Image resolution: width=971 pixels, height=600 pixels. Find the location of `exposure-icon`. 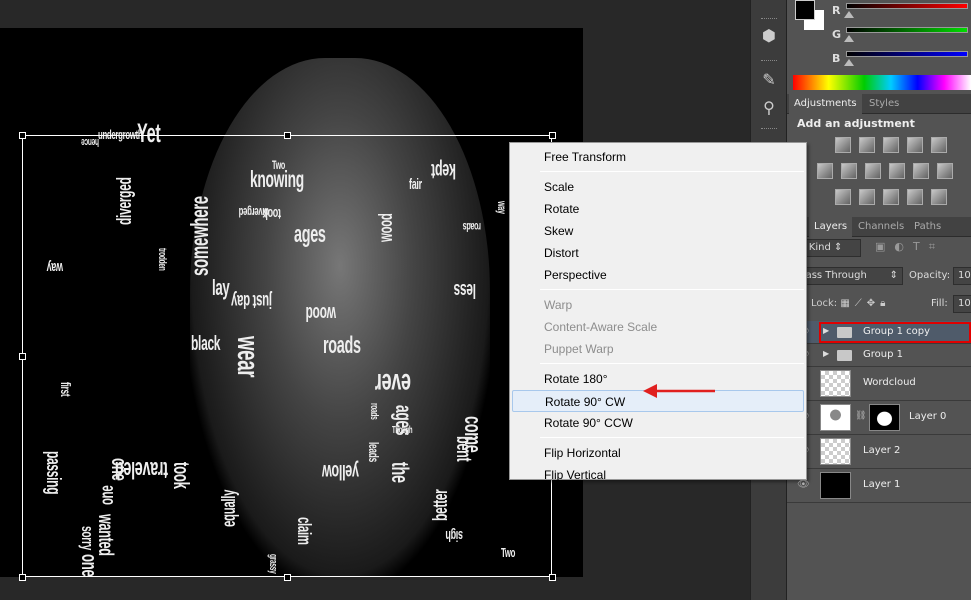

exposure-icon is located at coordinates (915, 145).